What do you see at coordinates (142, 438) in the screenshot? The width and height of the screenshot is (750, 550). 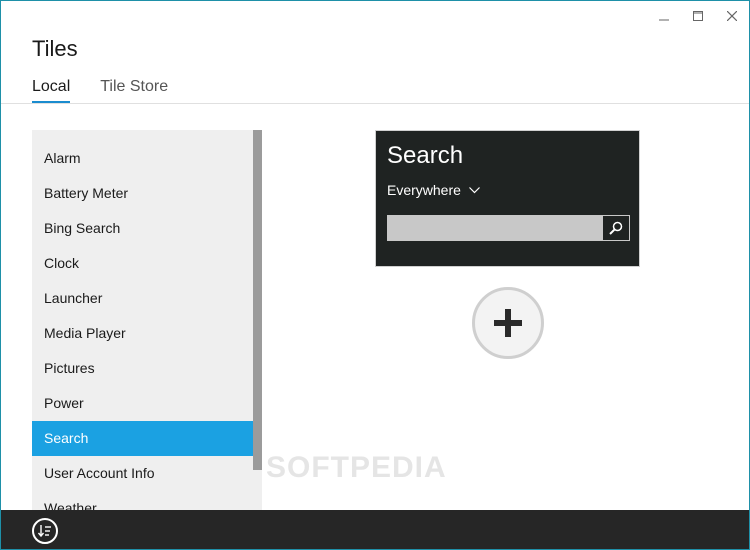 I see `list-item-selected: Search` at bounding box center [142, 438].